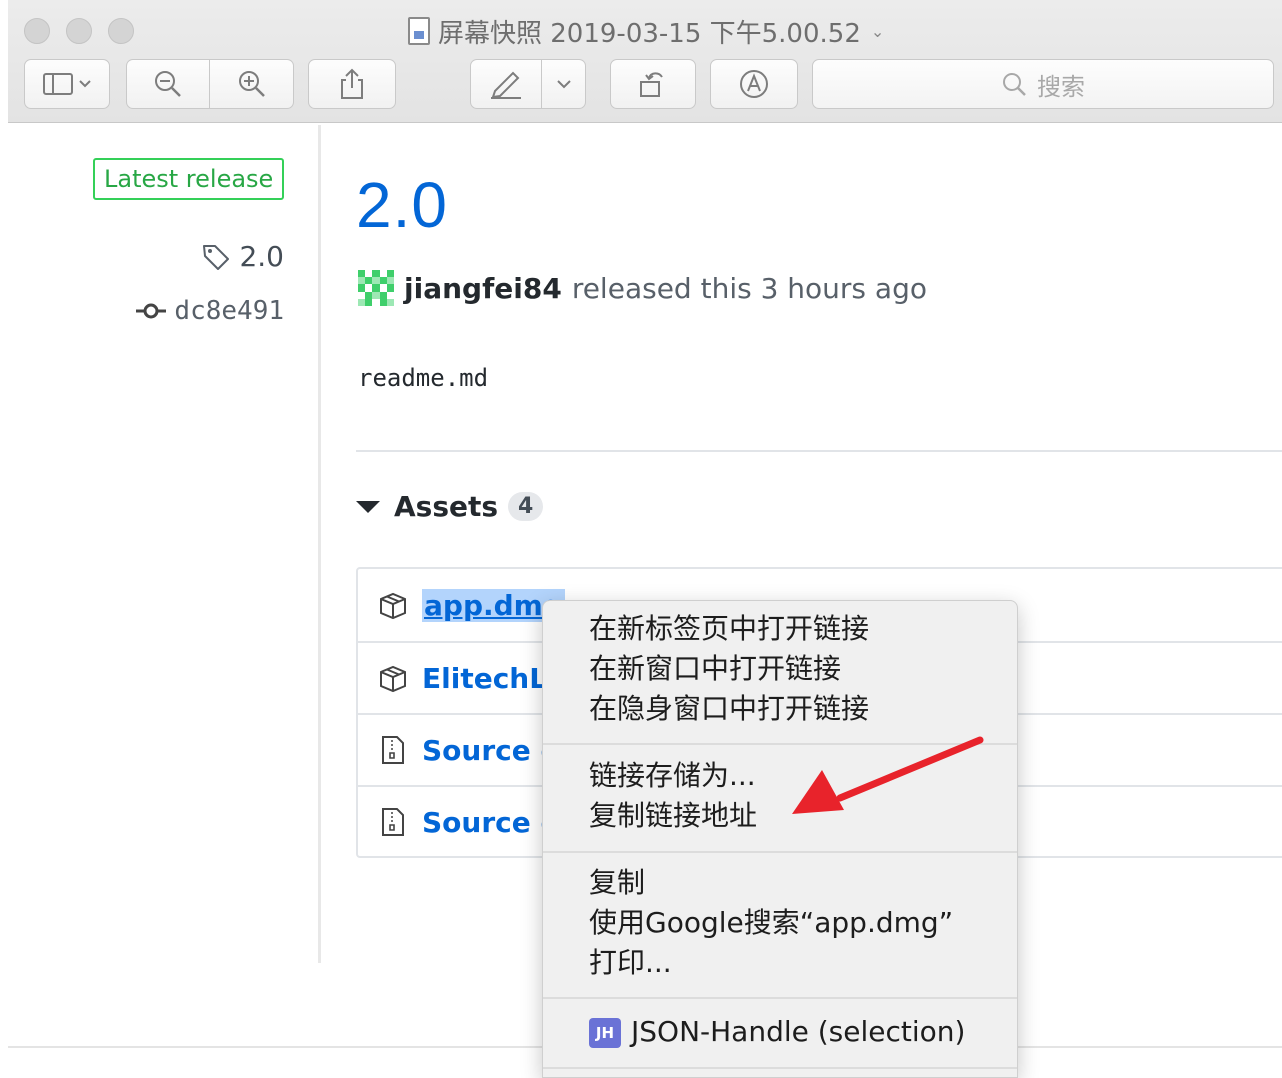  I want to click on menu-copy-link-address: 复制链接地址, so click(673, 816).